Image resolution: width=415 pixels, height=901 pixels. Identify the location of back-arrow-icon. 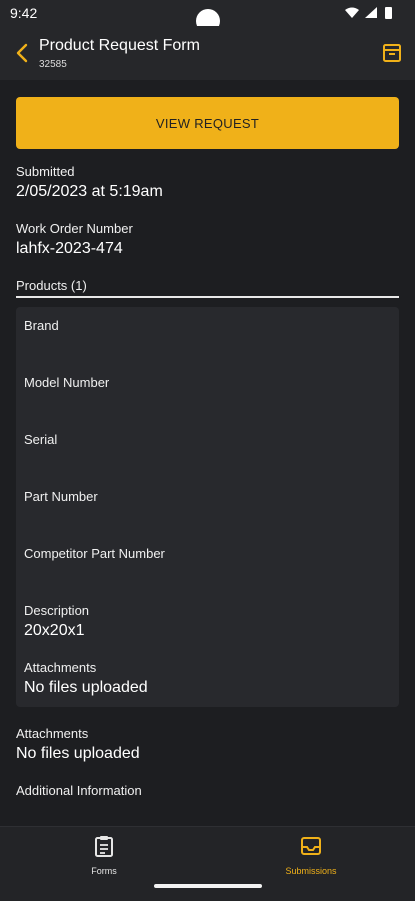
(22, 53).